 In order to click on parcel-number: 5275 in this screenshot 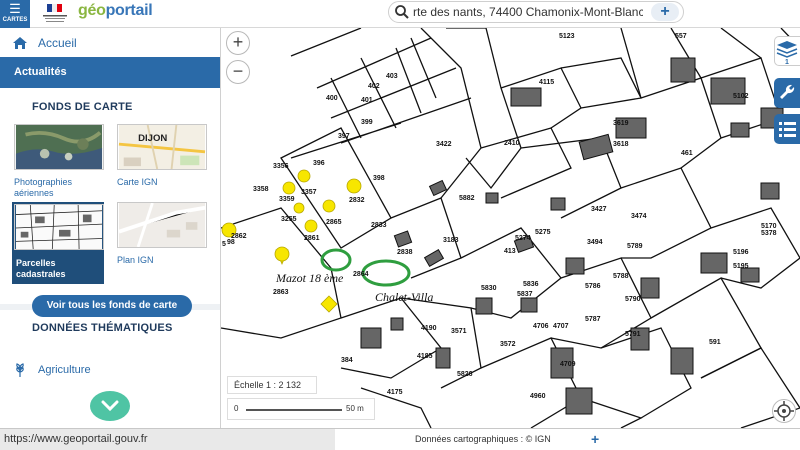, I will do `click(543, 232)`.